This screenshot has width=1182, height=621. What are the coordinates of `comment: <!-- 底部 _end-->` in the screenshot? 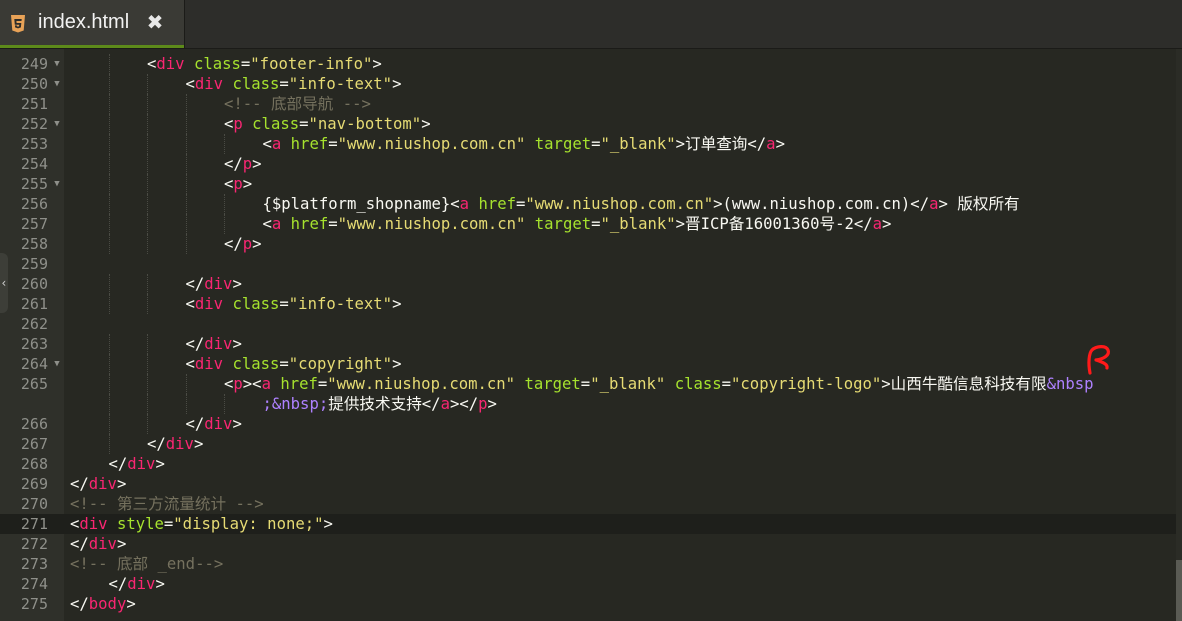 It's located at (147, 564).